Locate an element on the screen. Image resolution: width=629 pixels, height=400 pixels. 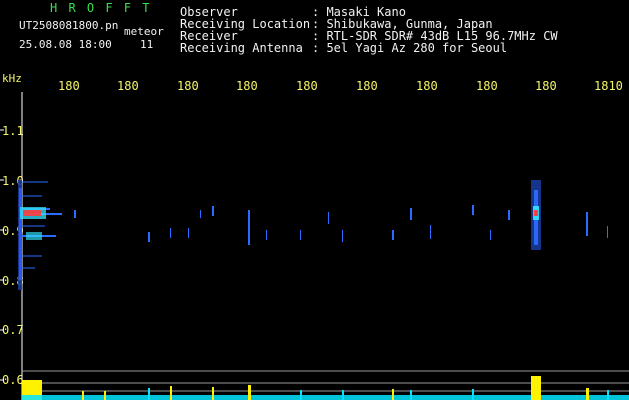
meteor-echoes is located at coordinates (341, 225).